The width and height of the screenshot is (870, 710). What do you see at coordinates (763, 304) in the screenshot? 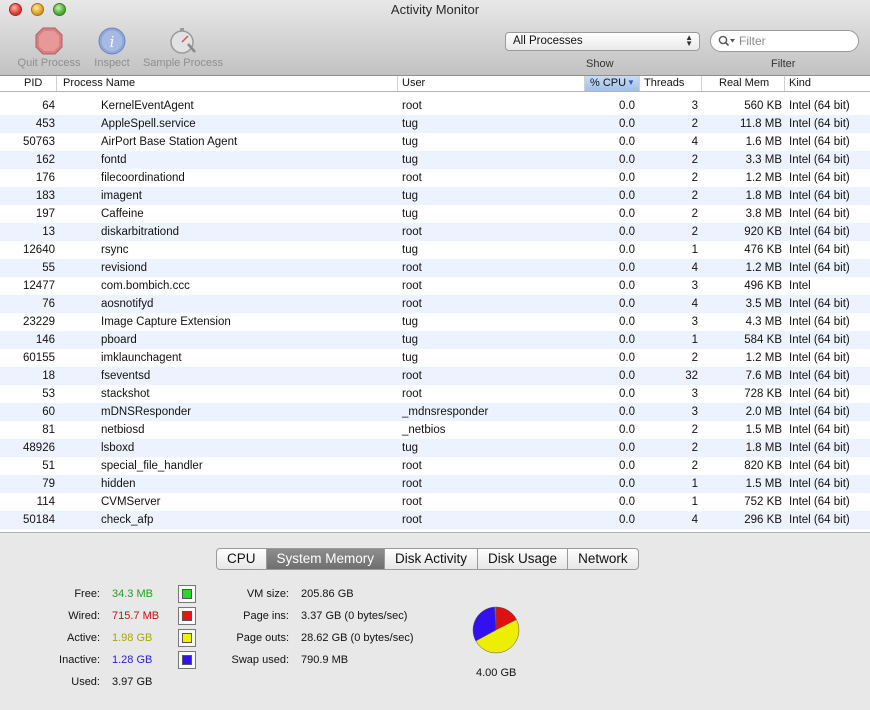
I see `real-mem-cell: 3.5 MB` at bounding box center [763, 304].